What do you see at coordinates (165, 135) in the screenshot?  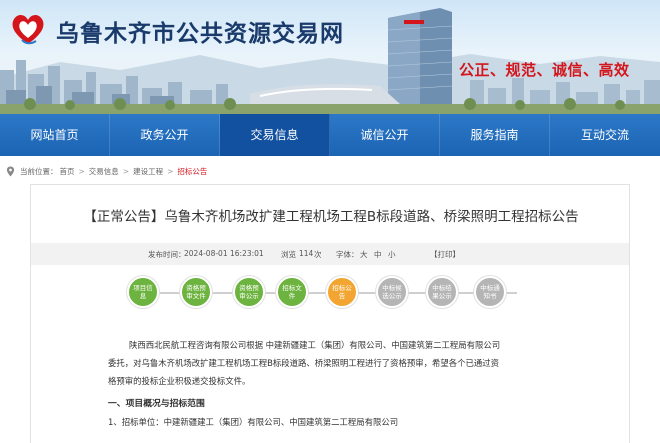 I see `nav-item-government-affairs: 政务公开` at bounding box center [165, 135].